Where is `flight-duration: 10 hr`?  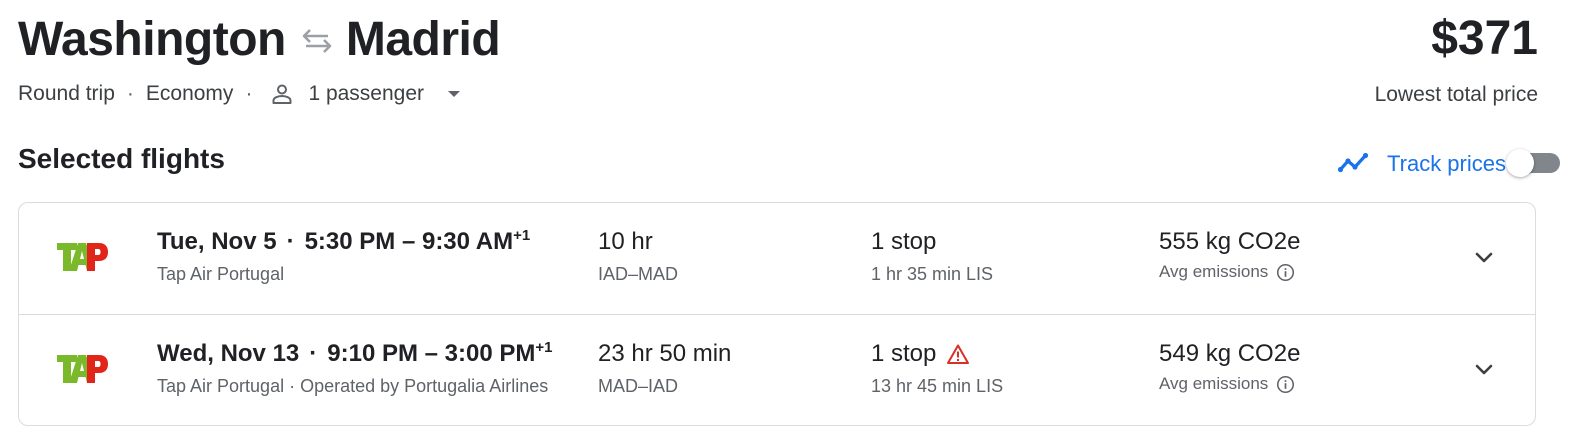 flight-duration: 10 hr is located at coordinates (625, 241).